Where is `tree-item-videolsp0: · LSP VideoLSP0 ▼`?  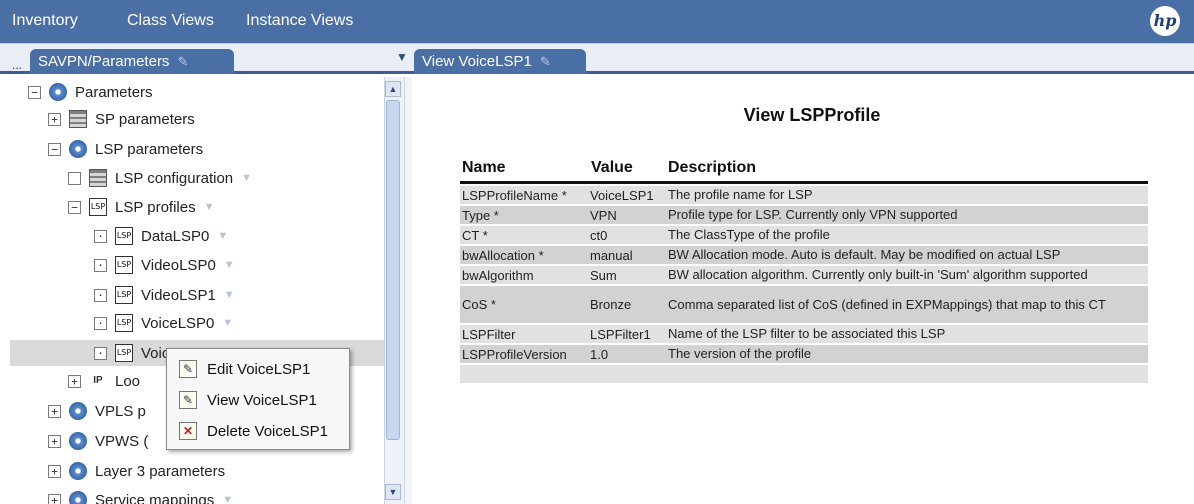 tree-item-videolsp0: · LSP VideoLSP0 ▼ is located at coordinates (164, 265).